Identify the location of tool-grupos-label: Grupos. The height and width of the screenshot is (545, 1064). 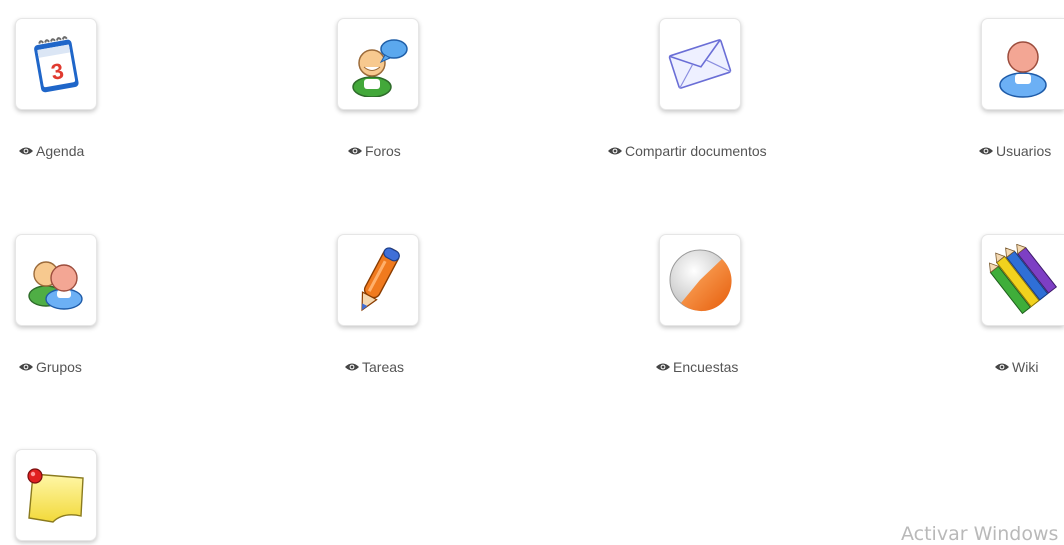
(59, 367).